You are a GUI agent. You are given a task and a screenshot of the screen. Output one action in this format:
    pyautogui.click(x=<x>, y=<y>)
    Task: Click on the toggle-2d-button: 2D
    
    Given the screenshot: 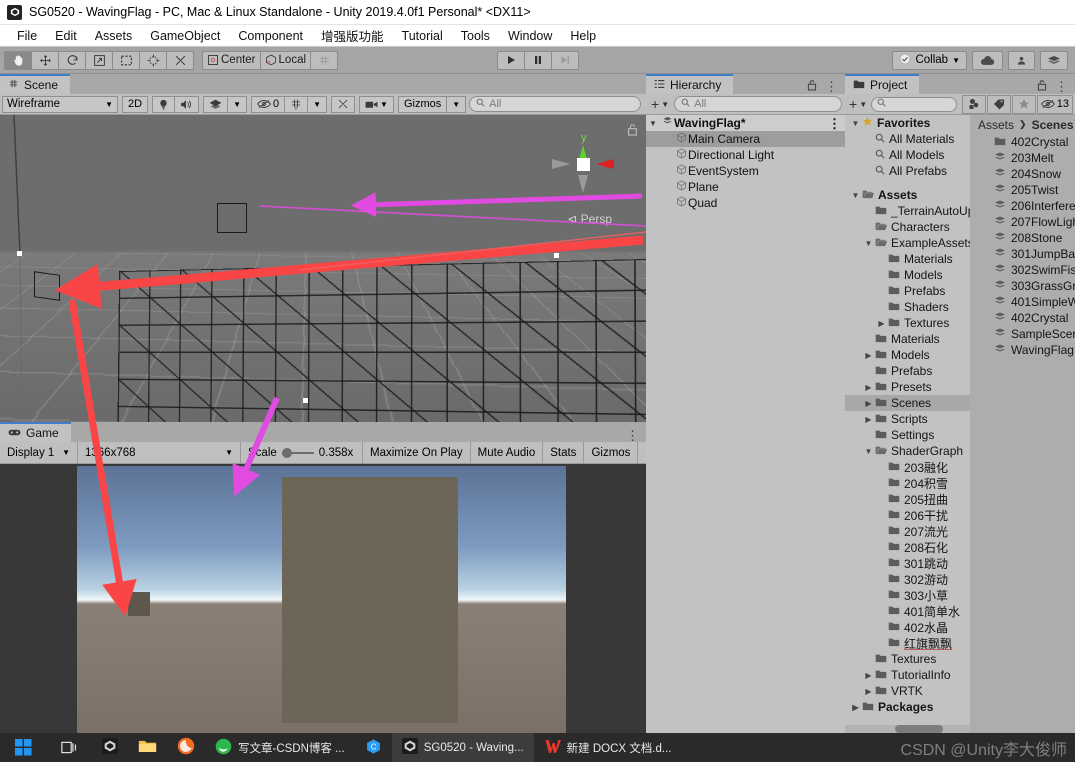 What is the action you would take?
    pyautogui.click(x=135, y=104)
    